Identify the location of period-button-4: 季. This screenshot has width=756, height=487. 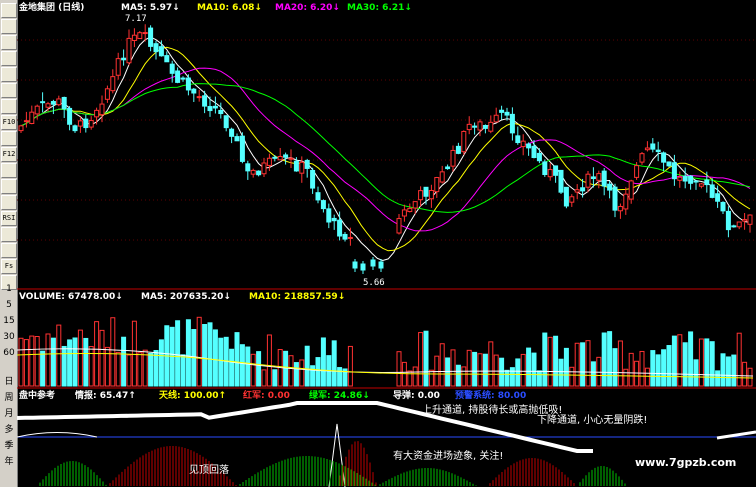
(9, 444).